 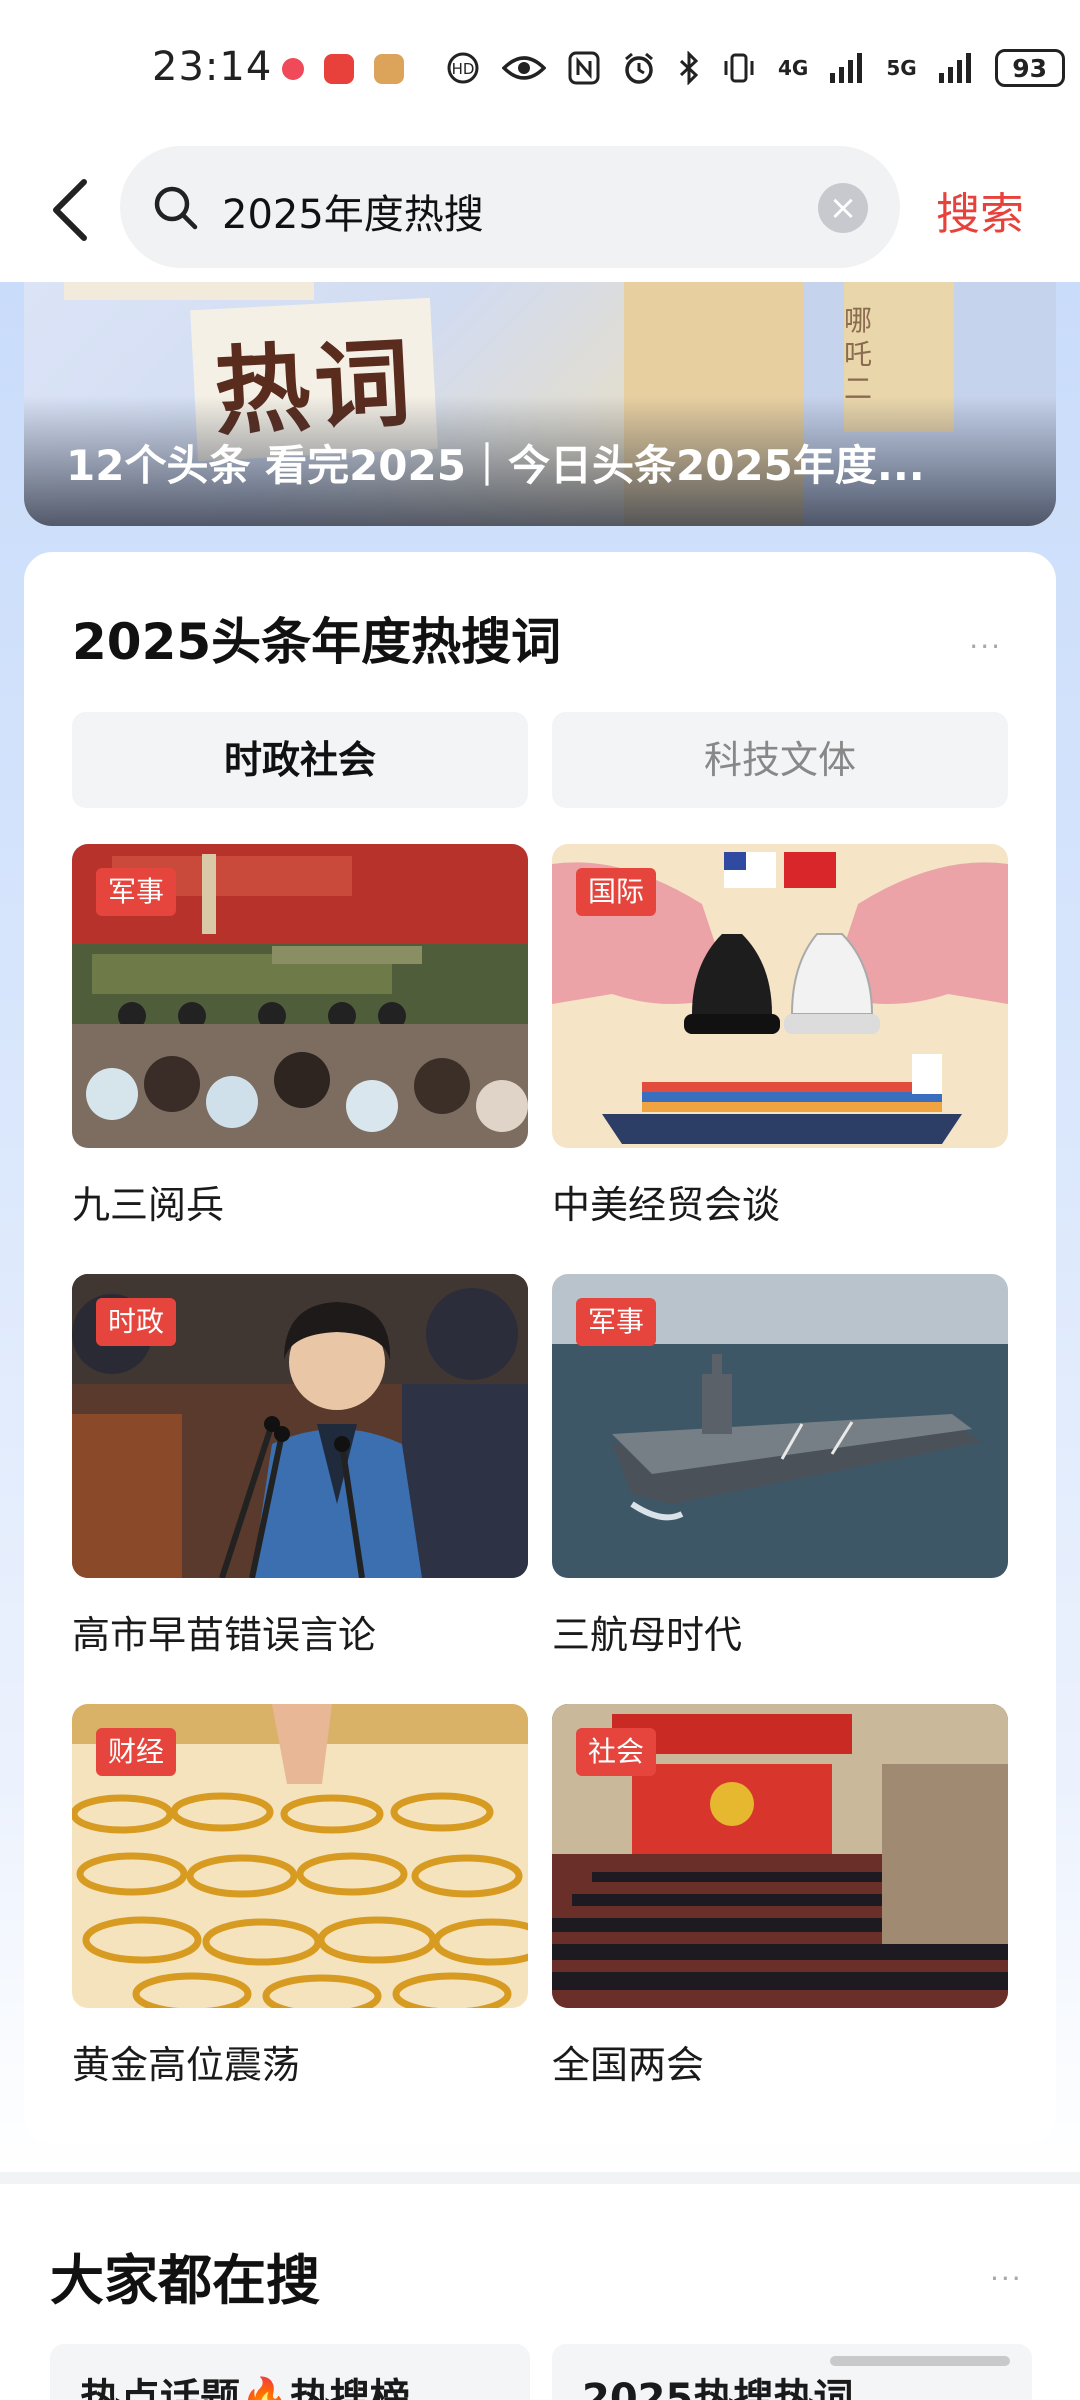 I want to click on hot-item-tile: 社会 全国两会, so click(x=780, y=1895).